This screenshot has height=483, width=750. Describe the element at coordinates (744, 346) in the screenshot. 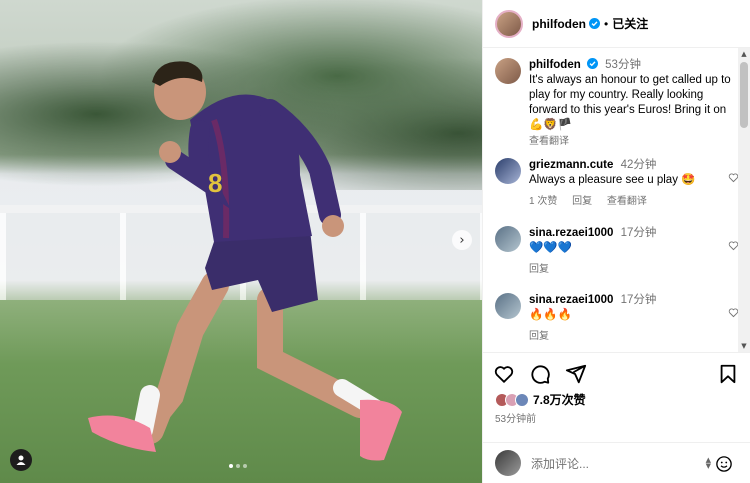

I see `scroll-down-arrow: ▼` at that location.